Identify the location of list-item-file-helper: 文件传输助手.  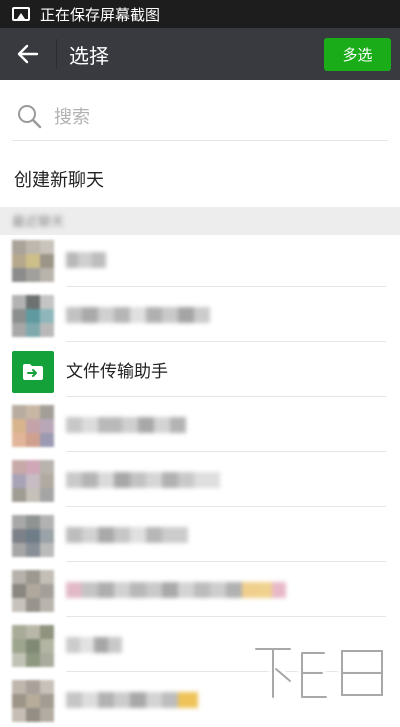
(200, 369).